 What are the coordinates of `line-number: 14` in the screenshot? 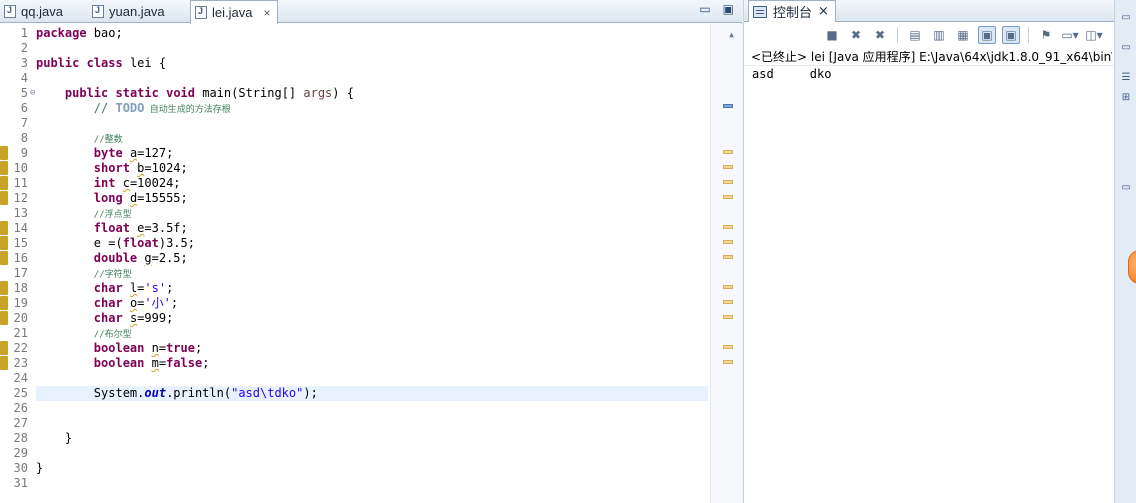 It's located at (20, 228).